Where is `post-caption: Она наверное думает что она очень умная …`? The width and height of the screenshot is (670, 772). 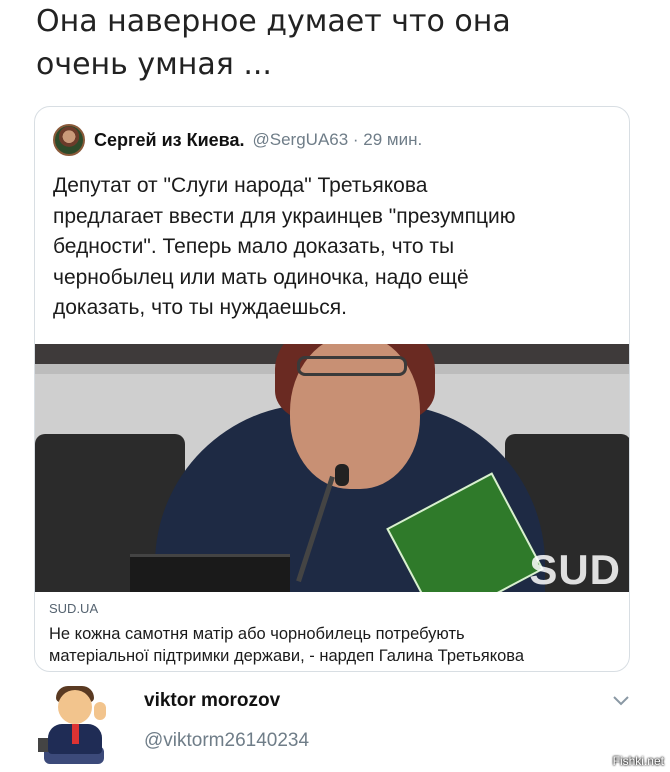
post-caption: Она наверное думает что она очень умная … is located at coordinates (273, 43).